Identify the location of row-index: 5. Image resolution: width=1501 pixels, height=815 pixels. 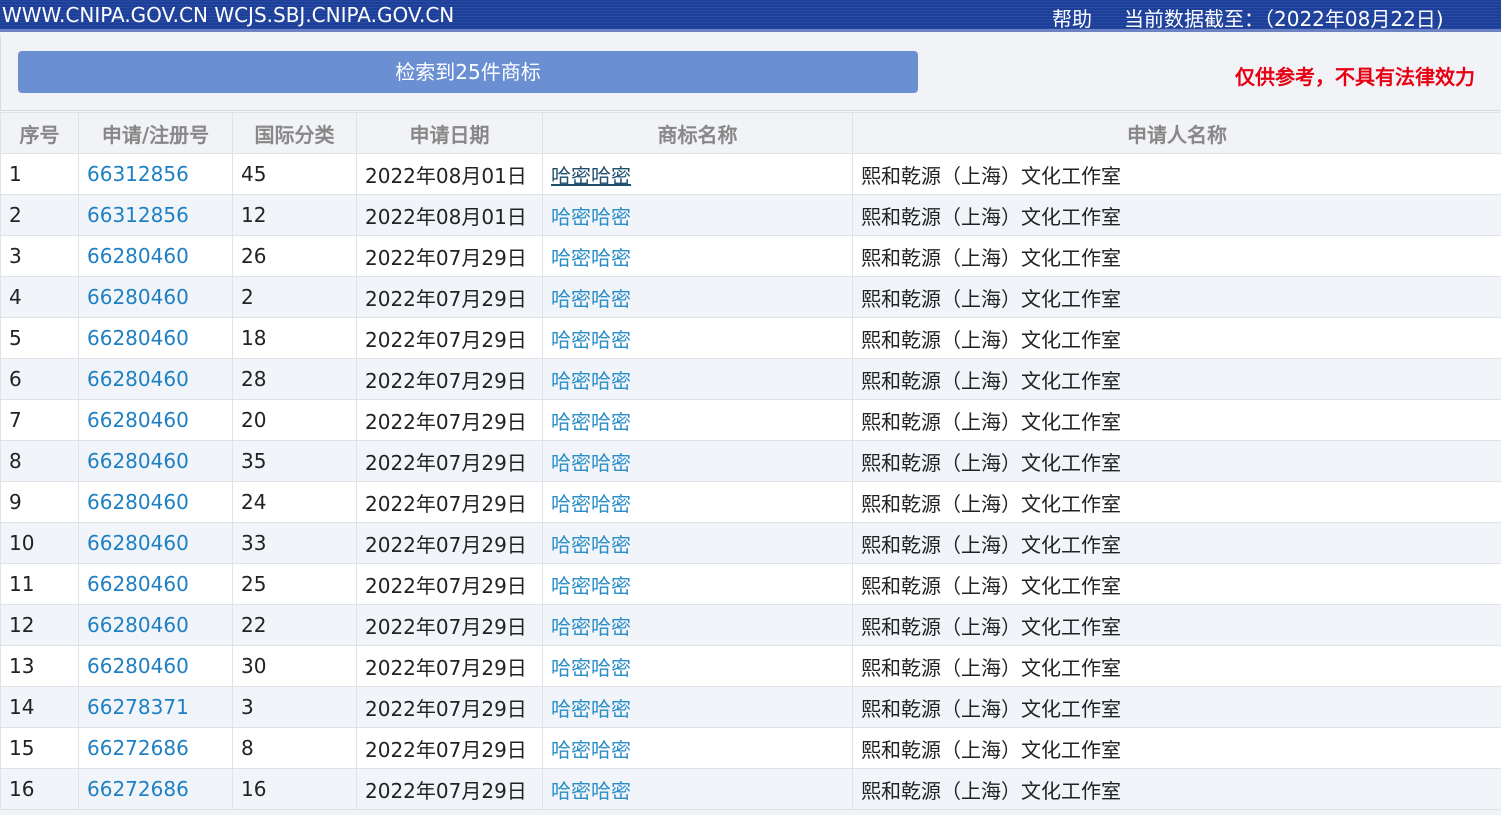
(39, 338).